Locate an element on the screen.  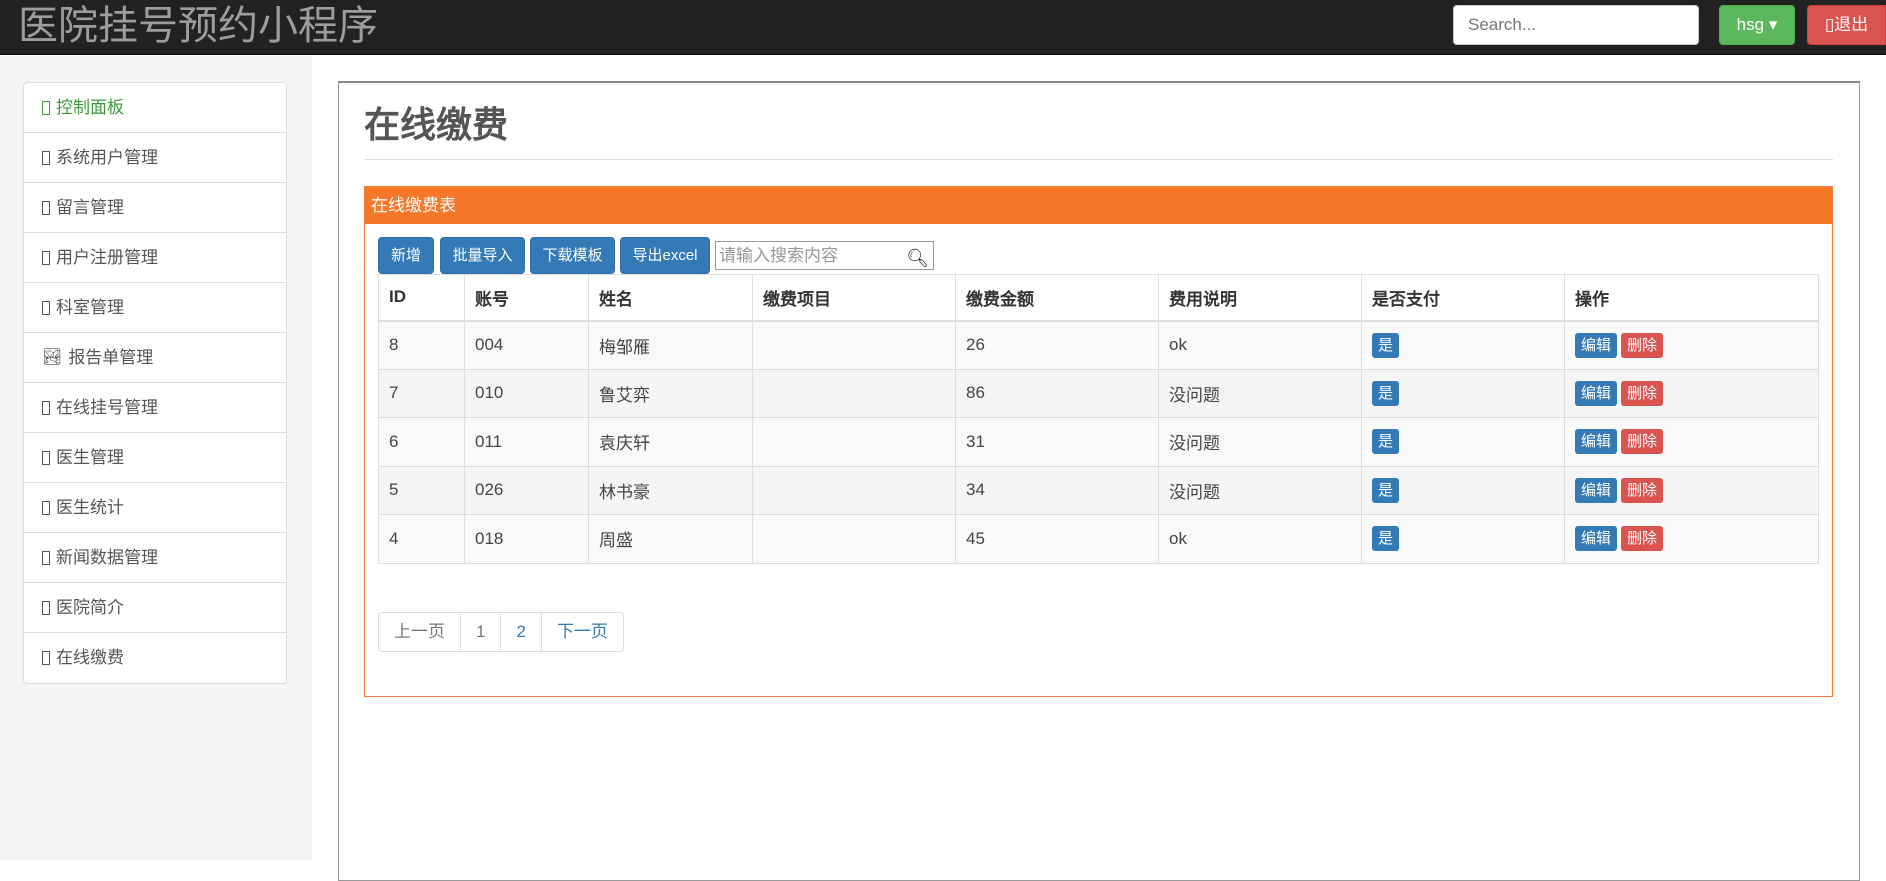
sidebar-item-label: 医院简介 is located at coordinates (90, 607).